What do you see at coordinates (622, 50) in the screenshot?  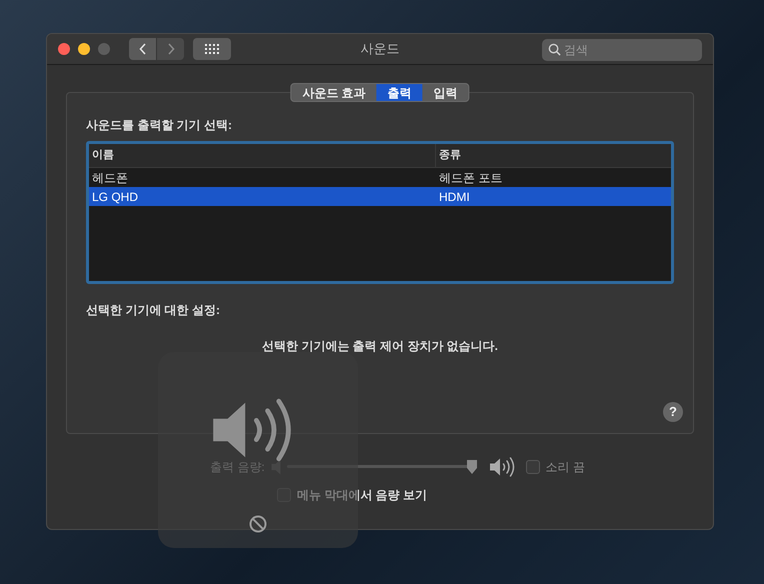 I see `search-field: 검색` at bounding box center [622, 50].